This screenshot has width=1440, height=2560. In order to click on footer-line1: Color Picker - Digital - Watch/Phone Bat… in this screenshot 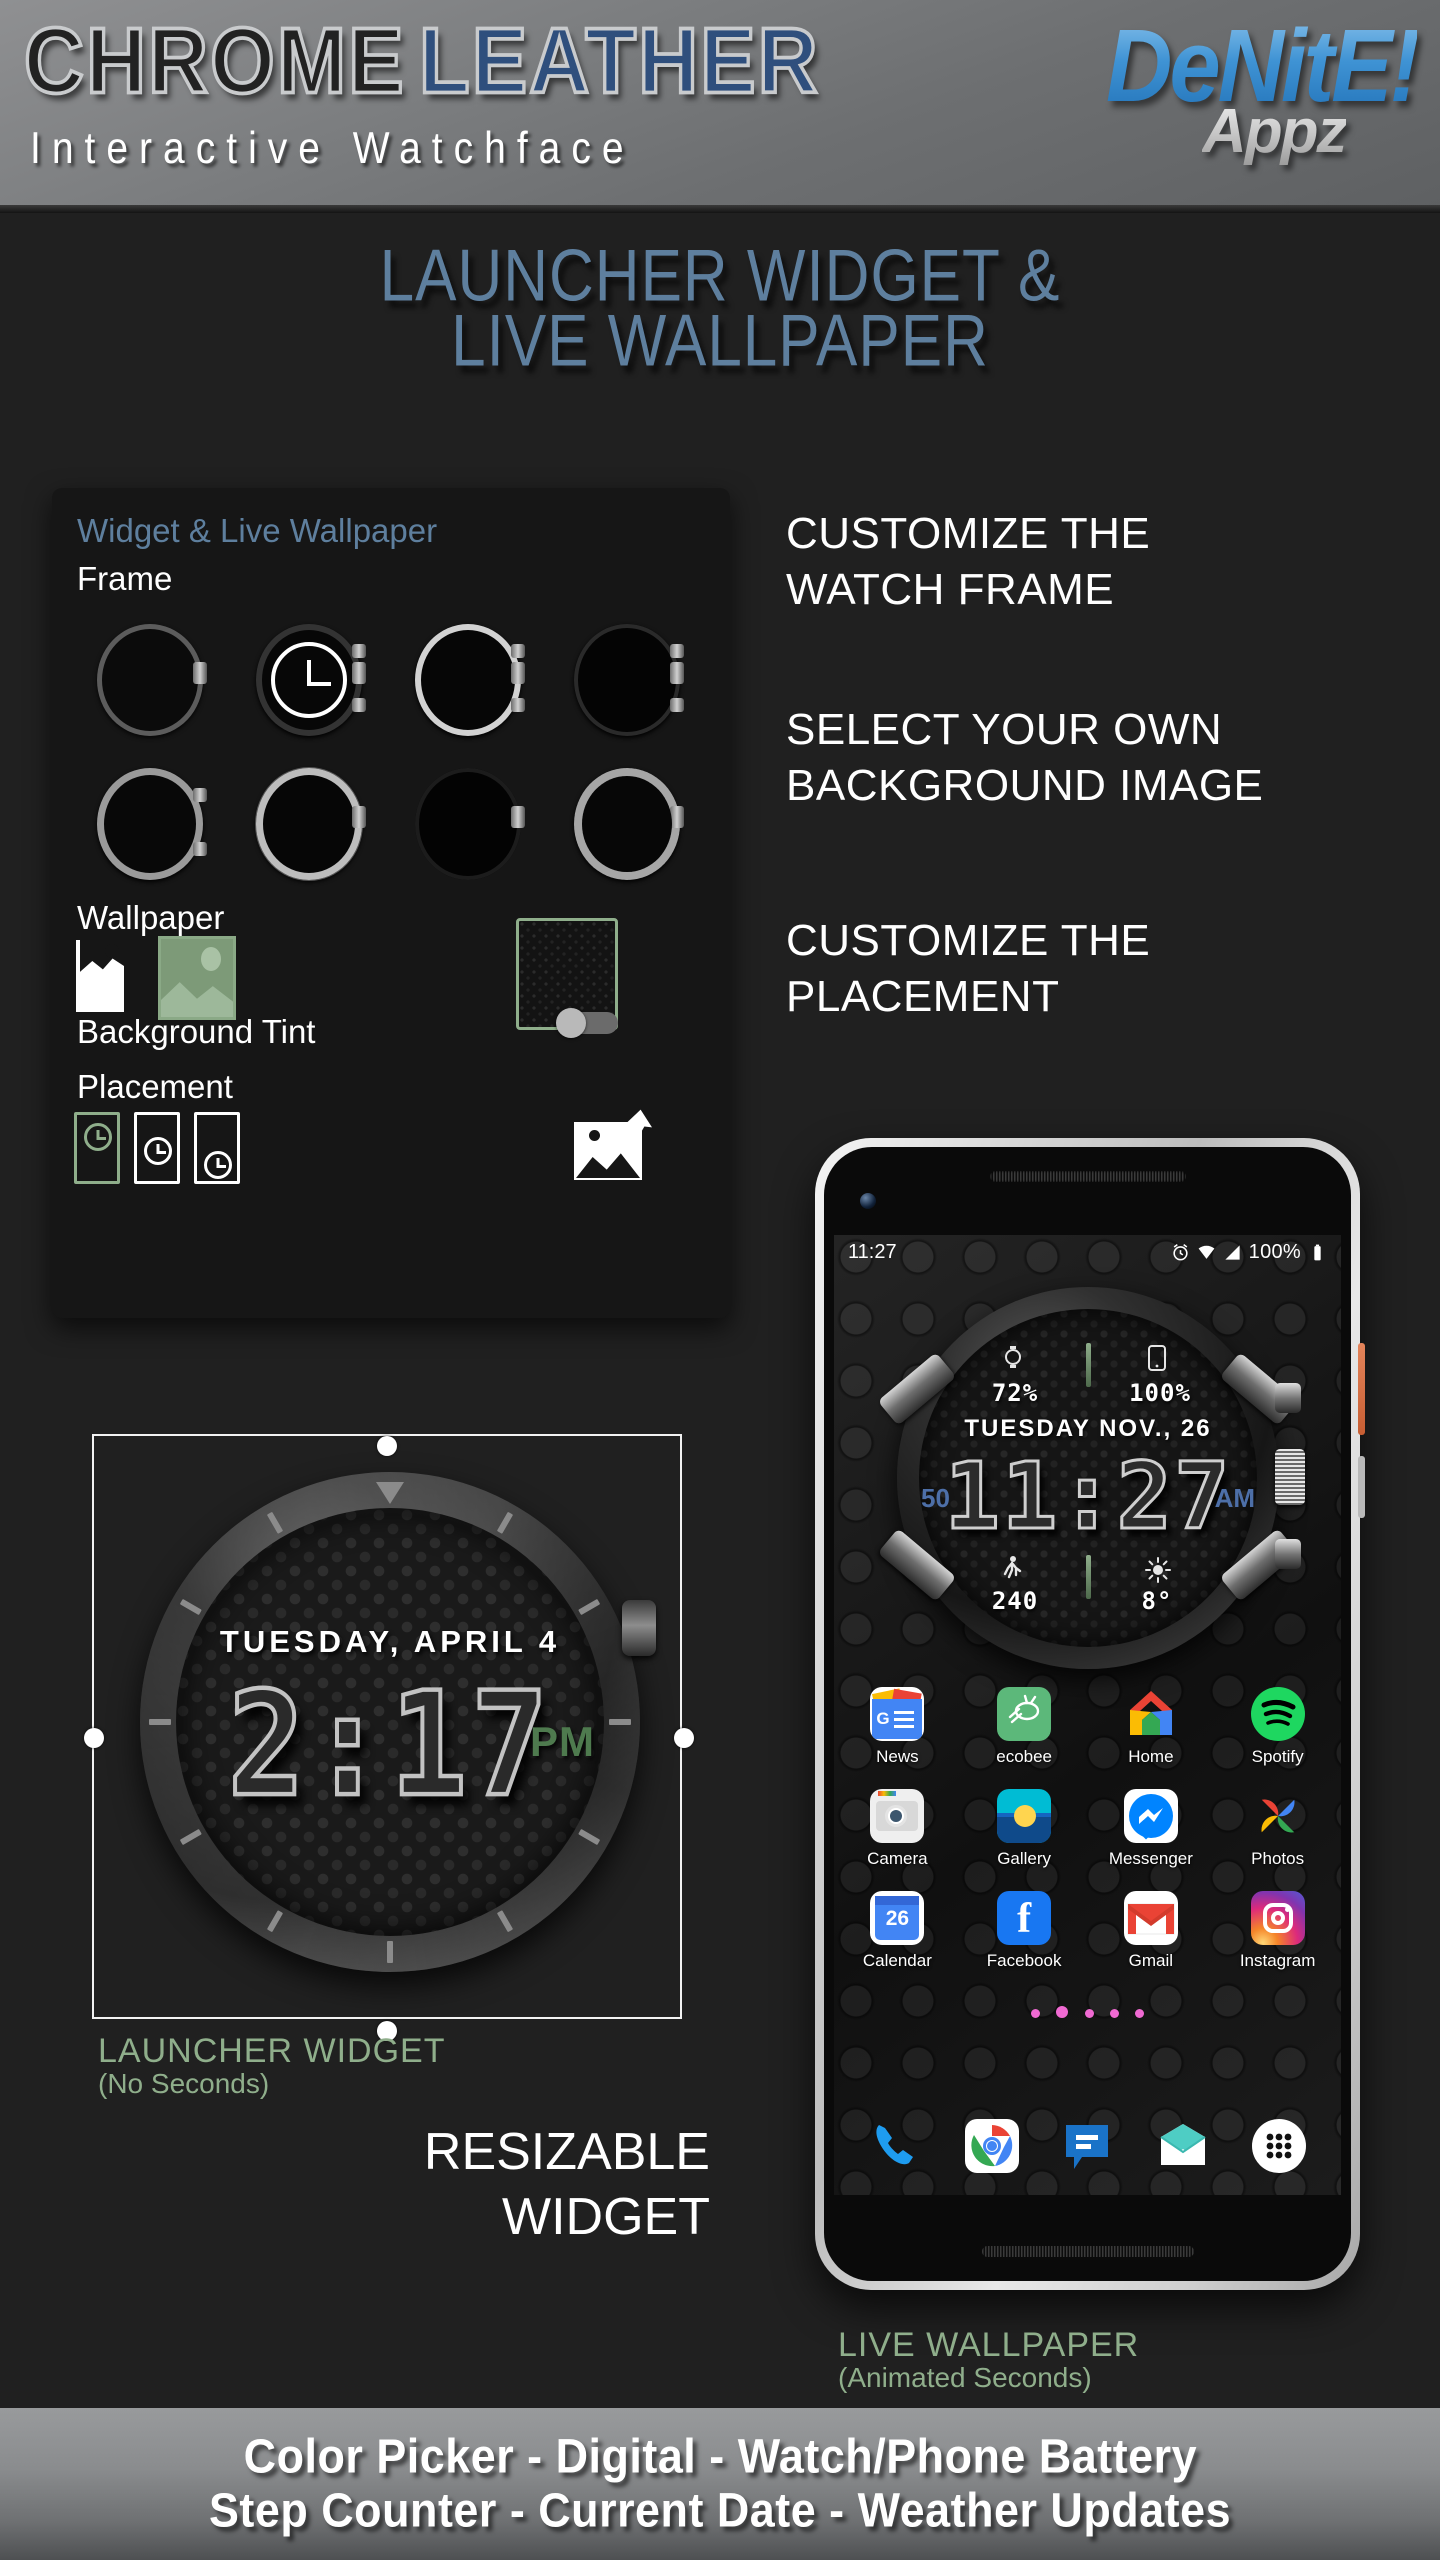, I will do `click(720, 2456)`.